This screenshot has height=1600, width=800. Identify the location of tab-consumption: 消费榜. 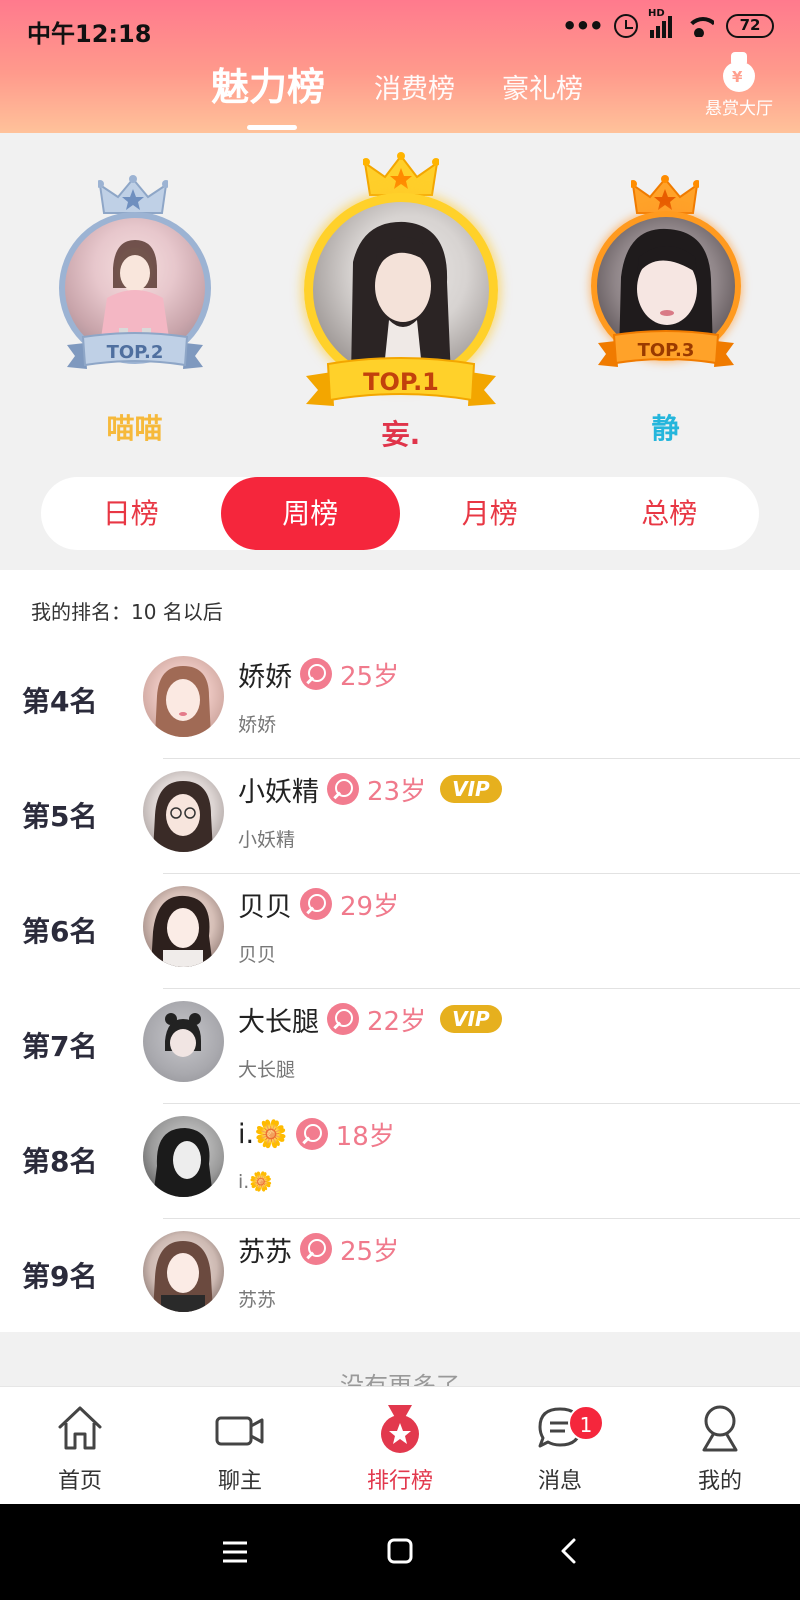
(414, 86).